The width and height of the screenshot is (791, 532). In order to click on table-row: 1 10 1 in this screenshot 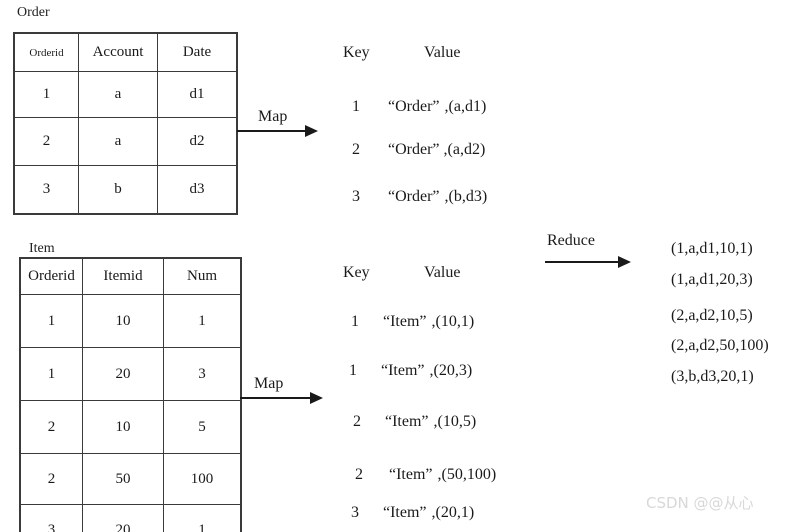, I will do `click(130, 321)`.